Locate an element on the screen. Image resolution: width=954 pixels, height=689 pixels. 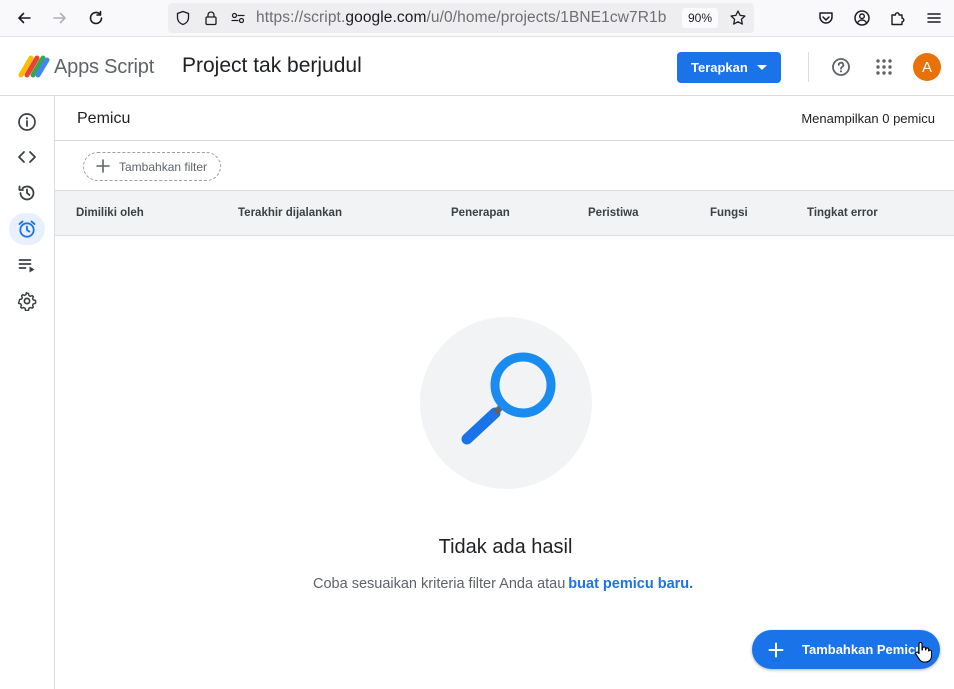
hamburger-menu-icon is located at coordinates (934, 18).